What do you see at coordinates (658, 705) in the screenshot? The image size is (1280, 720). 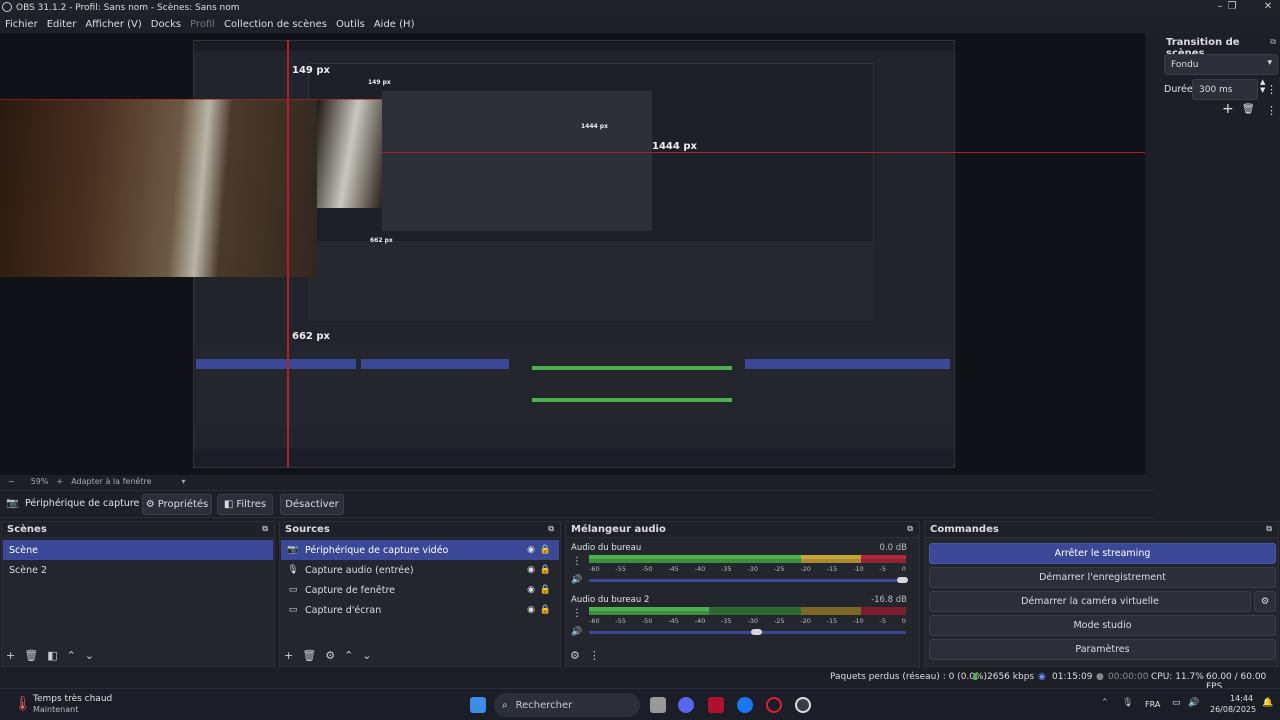 I see `task-view-icon` at bounding box center [658, 705].